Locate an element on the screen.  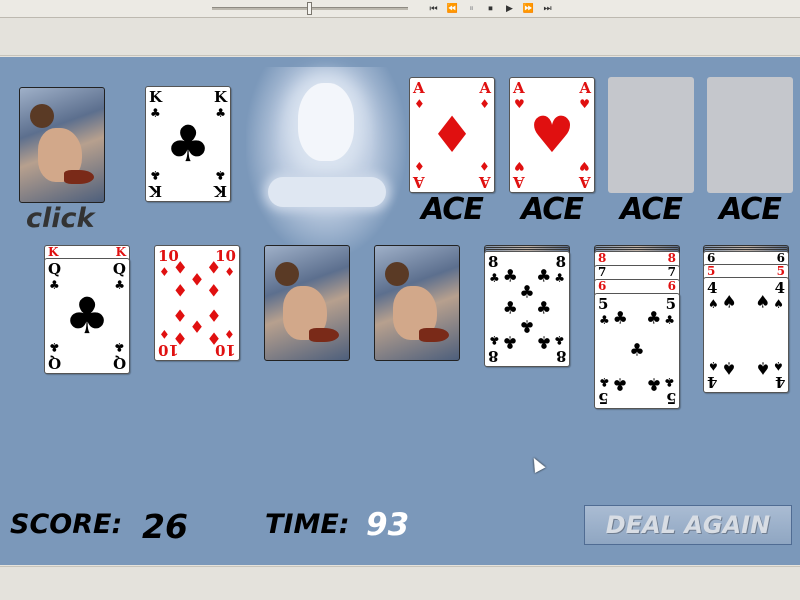
rewind-icon: ⏪ is located at coordinates (452, 9).